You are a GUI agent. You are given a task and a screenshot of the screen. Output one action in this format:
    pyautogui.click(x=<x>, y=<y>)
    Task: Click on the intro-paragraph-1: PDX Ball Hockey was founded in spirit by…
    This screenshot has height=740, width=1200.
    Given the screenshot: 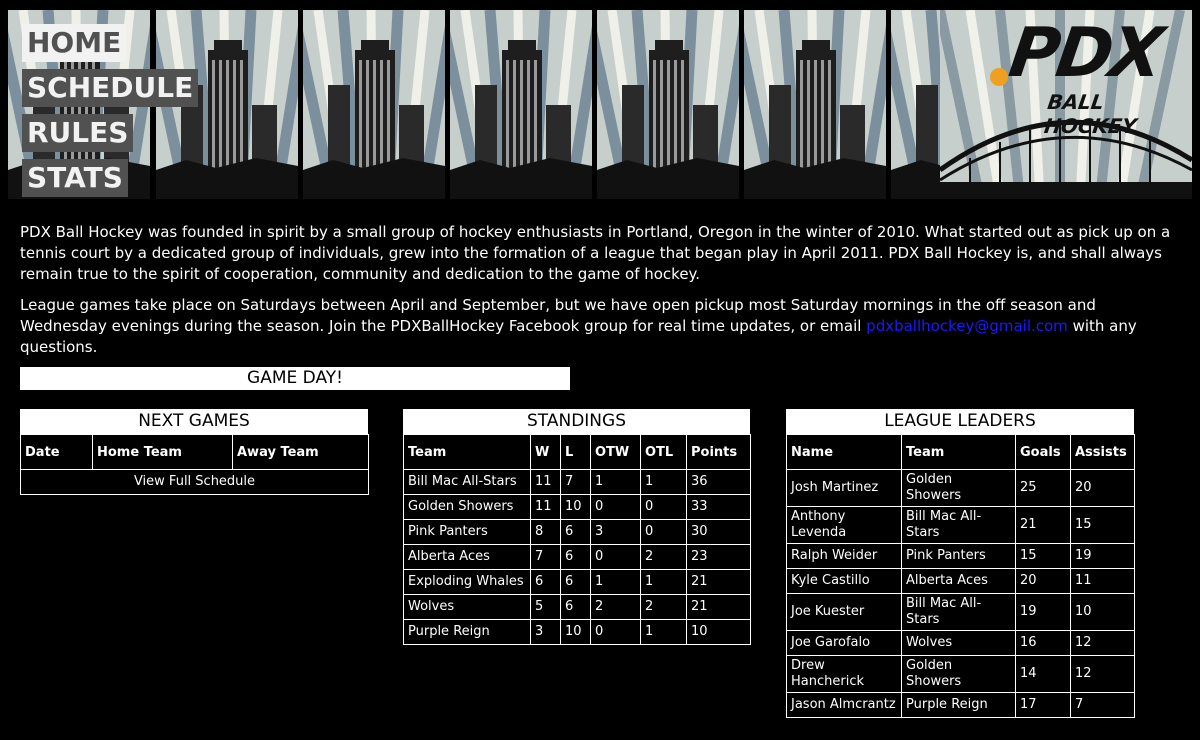 What is the action you would take?
    pyautogui.click(x=595, y=253)
    